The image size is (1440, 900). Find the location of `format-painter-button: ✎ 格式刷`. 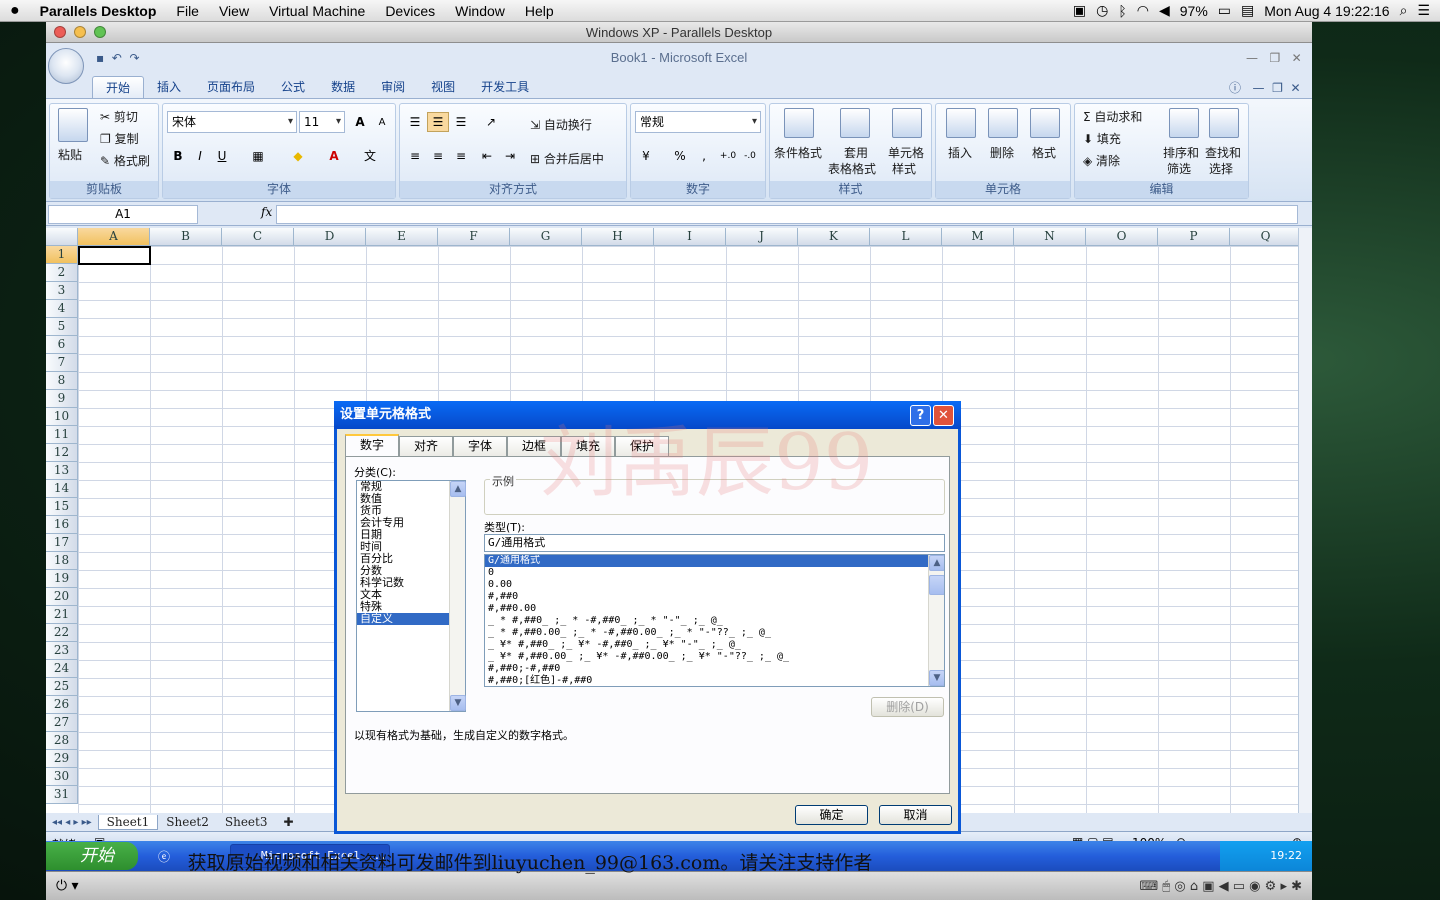

format-painter-button: ✎ 格式刷 is located at coordinates (125, 160).